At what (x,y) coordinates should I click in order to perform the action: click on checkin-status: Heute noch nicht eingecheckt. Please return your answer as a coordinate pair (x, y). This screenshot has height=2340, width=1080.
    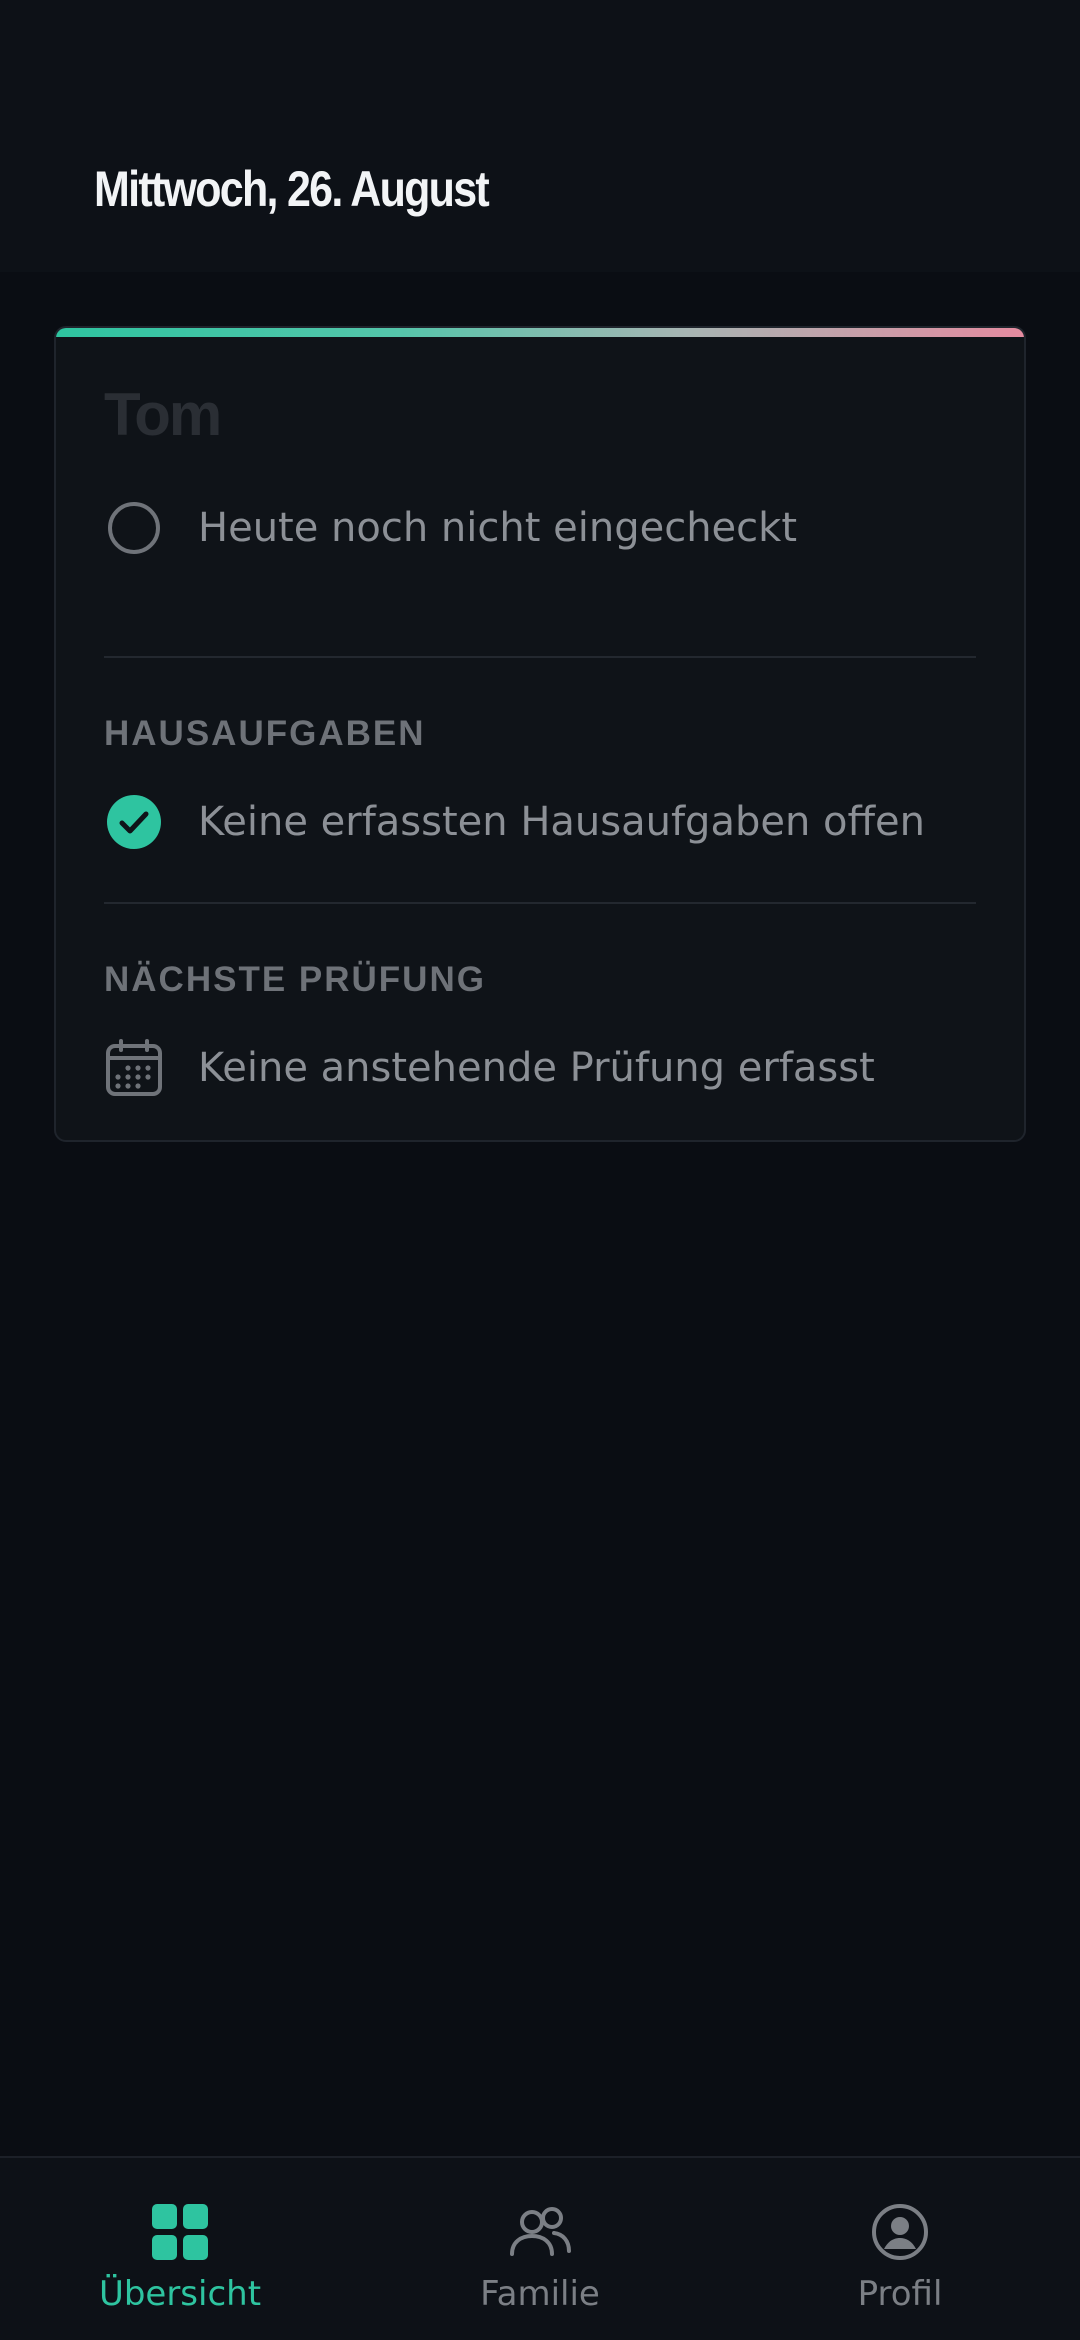
    Looking at the image, I should click on (498, 528).